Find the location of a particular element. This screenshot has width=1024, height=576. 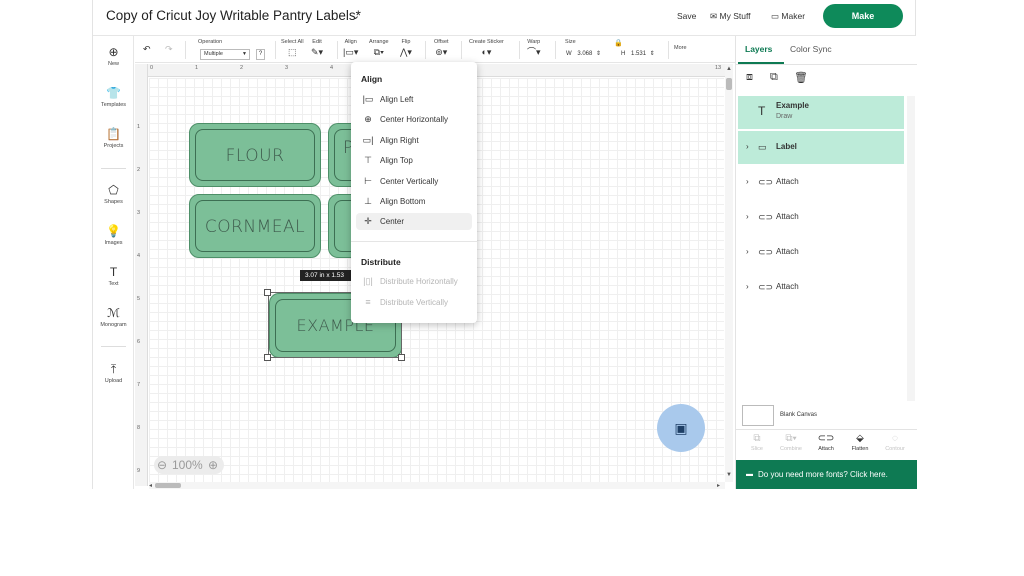

attach-button: ⊂⊃ Attach is located at coordinates (826, 442).